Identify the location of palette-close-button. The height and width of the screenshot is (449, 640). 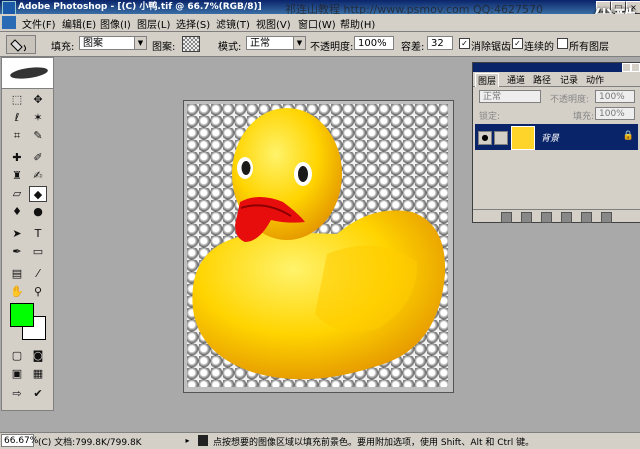
(635, 67).